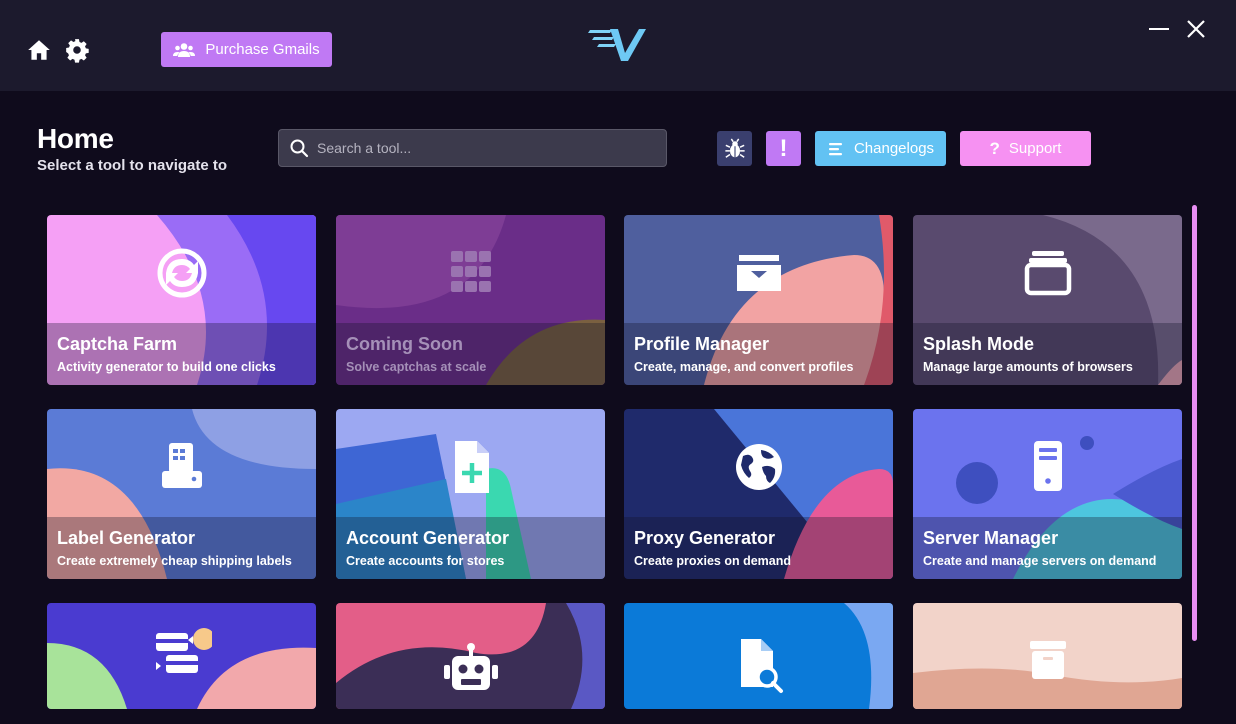 This screenshot has height=724, width=1236. I want to click on v-logo, so click(618, 45).